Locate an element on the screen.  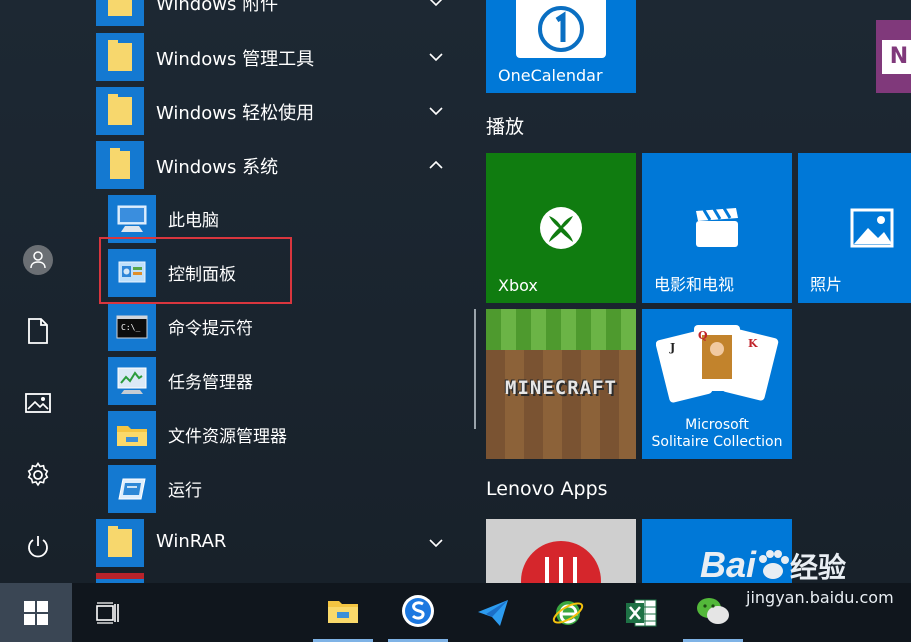
tile-onenote: N is located at coordinates (893, 56).